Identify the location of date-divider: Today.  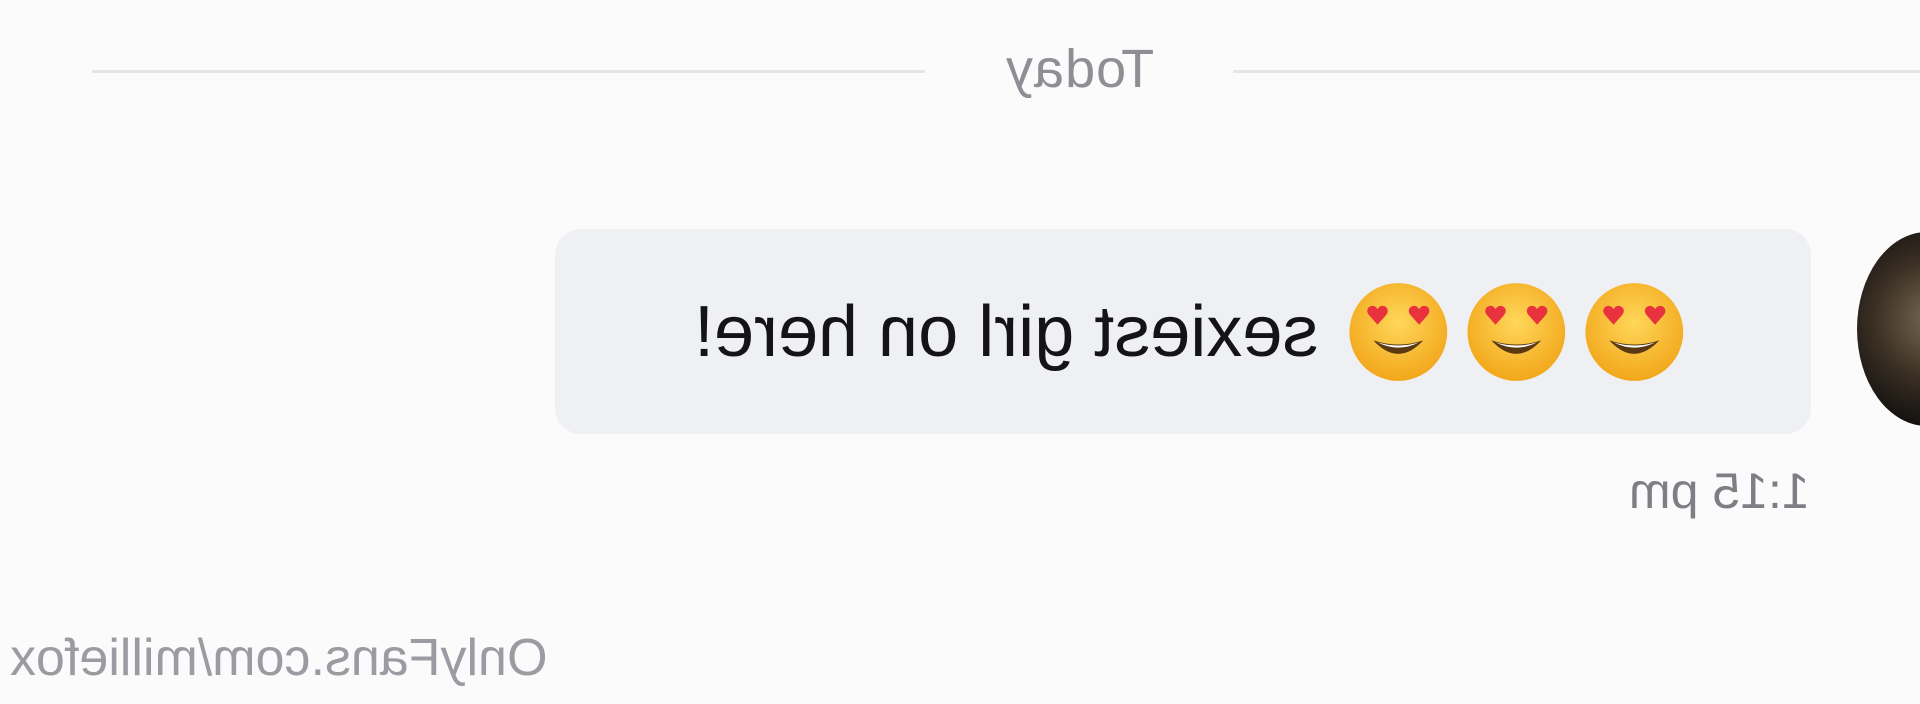
(1080, 69).